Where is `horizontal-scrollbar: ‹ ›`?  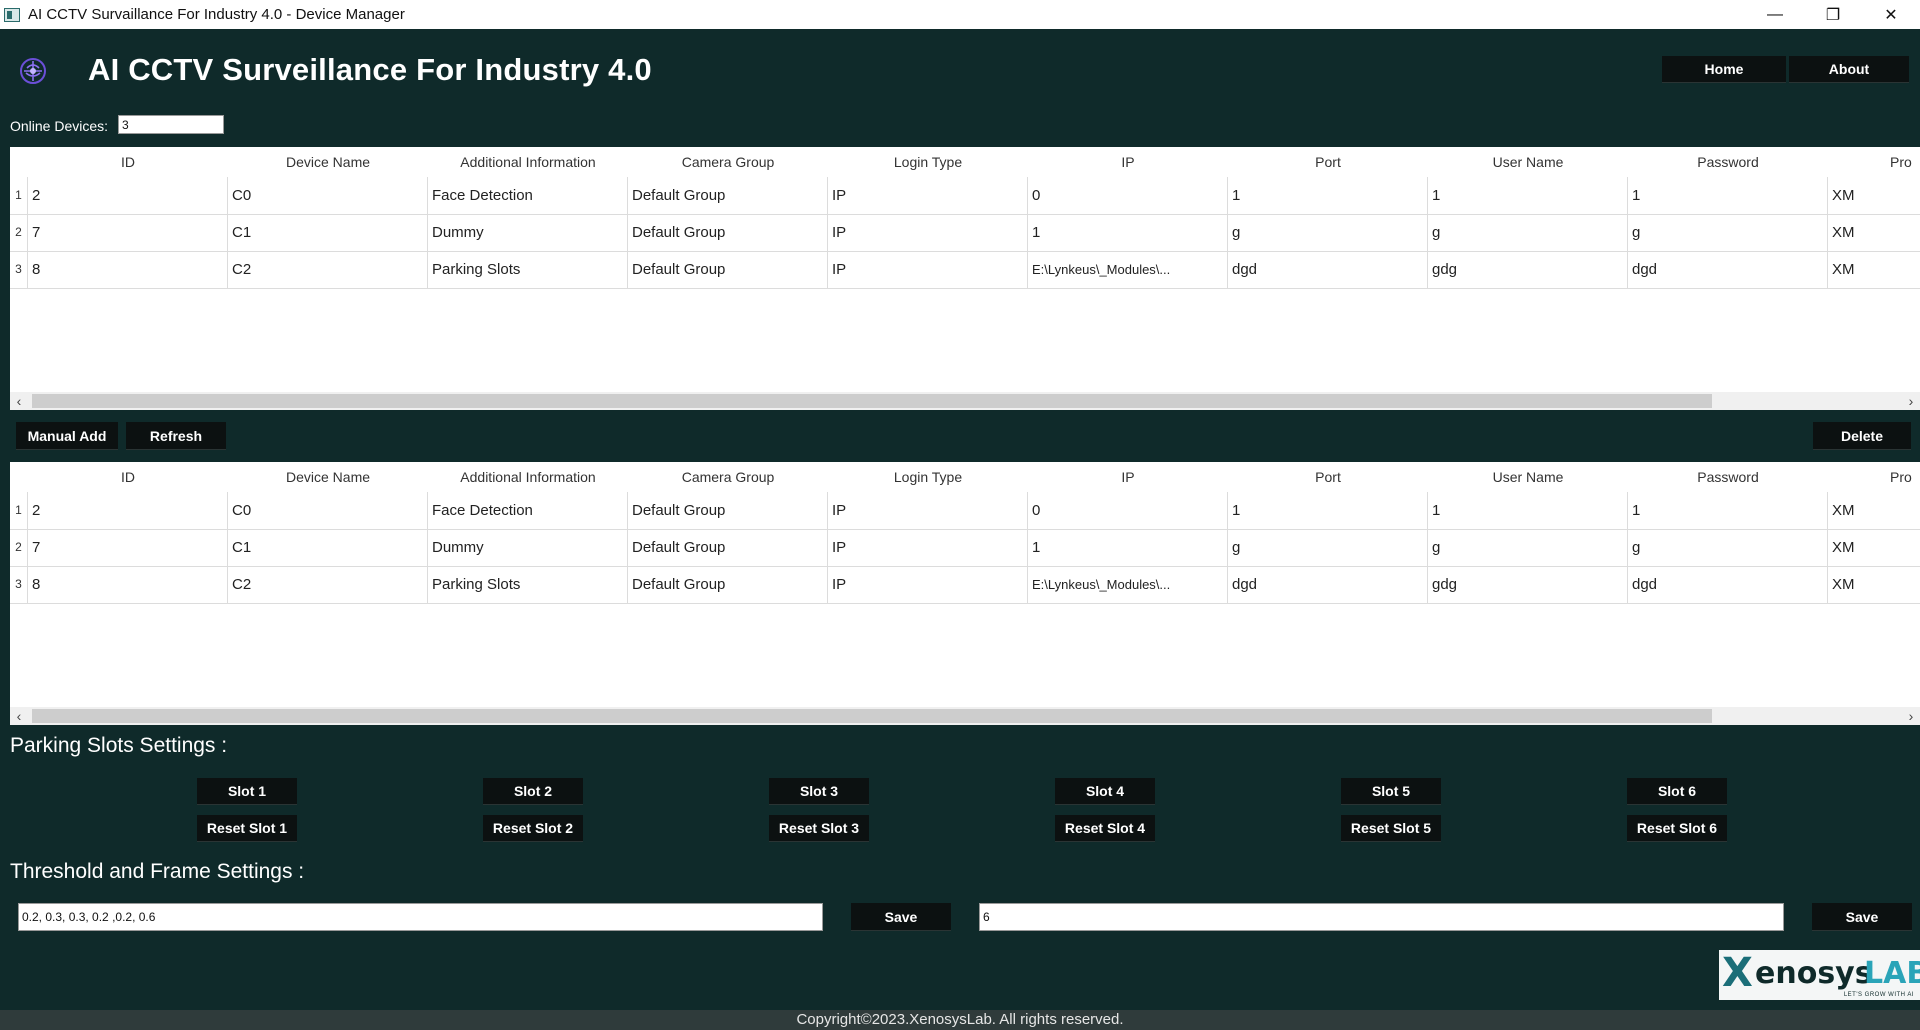 horizontal-scrollbar: ‹ › is located at coordinates (965, 716).